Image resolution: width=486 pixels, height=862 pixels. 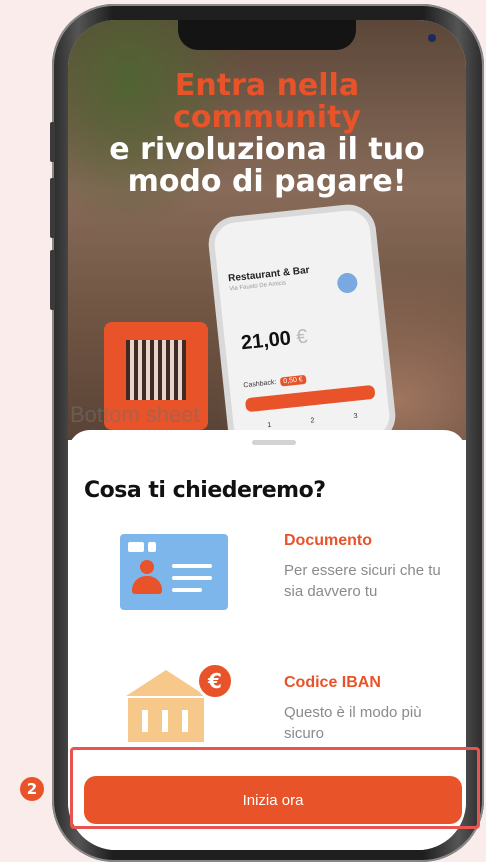 I want to click on mock-cashback-label: Cashback:, so click(x=260, y=384).